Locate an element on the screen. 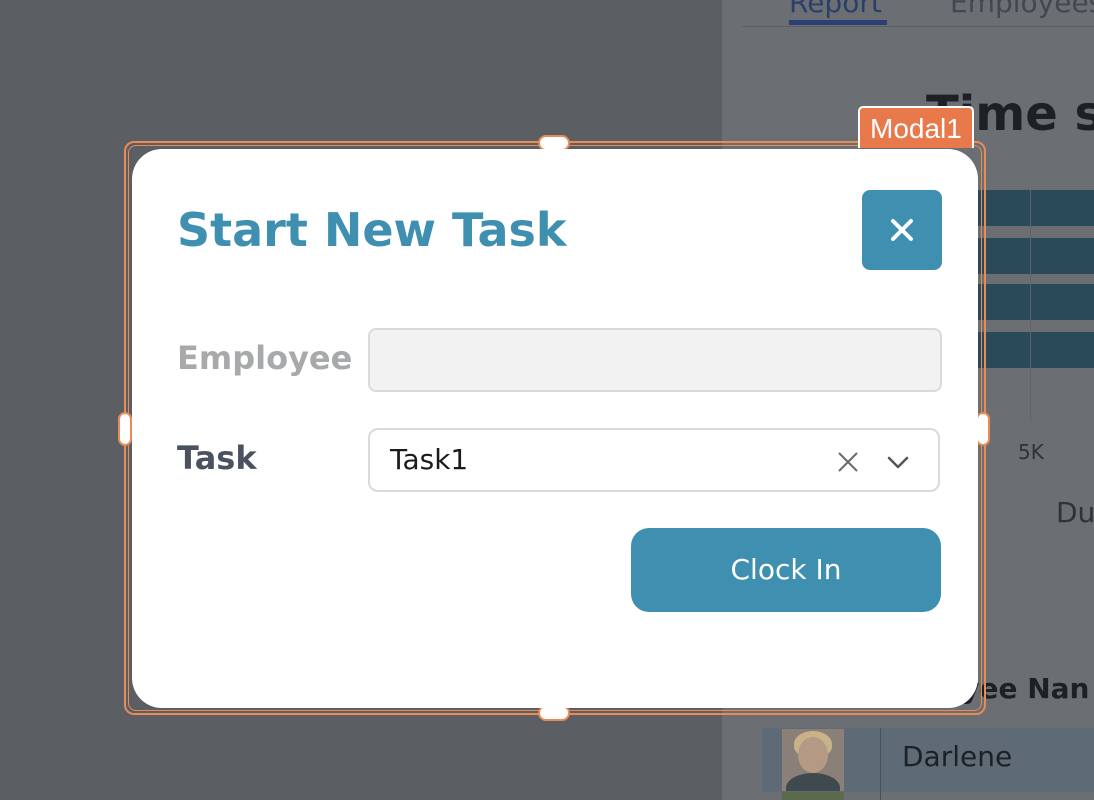 The height and width of the screenshot is (800, 1094). tab-report: Report is located at coordinates (835, 9).